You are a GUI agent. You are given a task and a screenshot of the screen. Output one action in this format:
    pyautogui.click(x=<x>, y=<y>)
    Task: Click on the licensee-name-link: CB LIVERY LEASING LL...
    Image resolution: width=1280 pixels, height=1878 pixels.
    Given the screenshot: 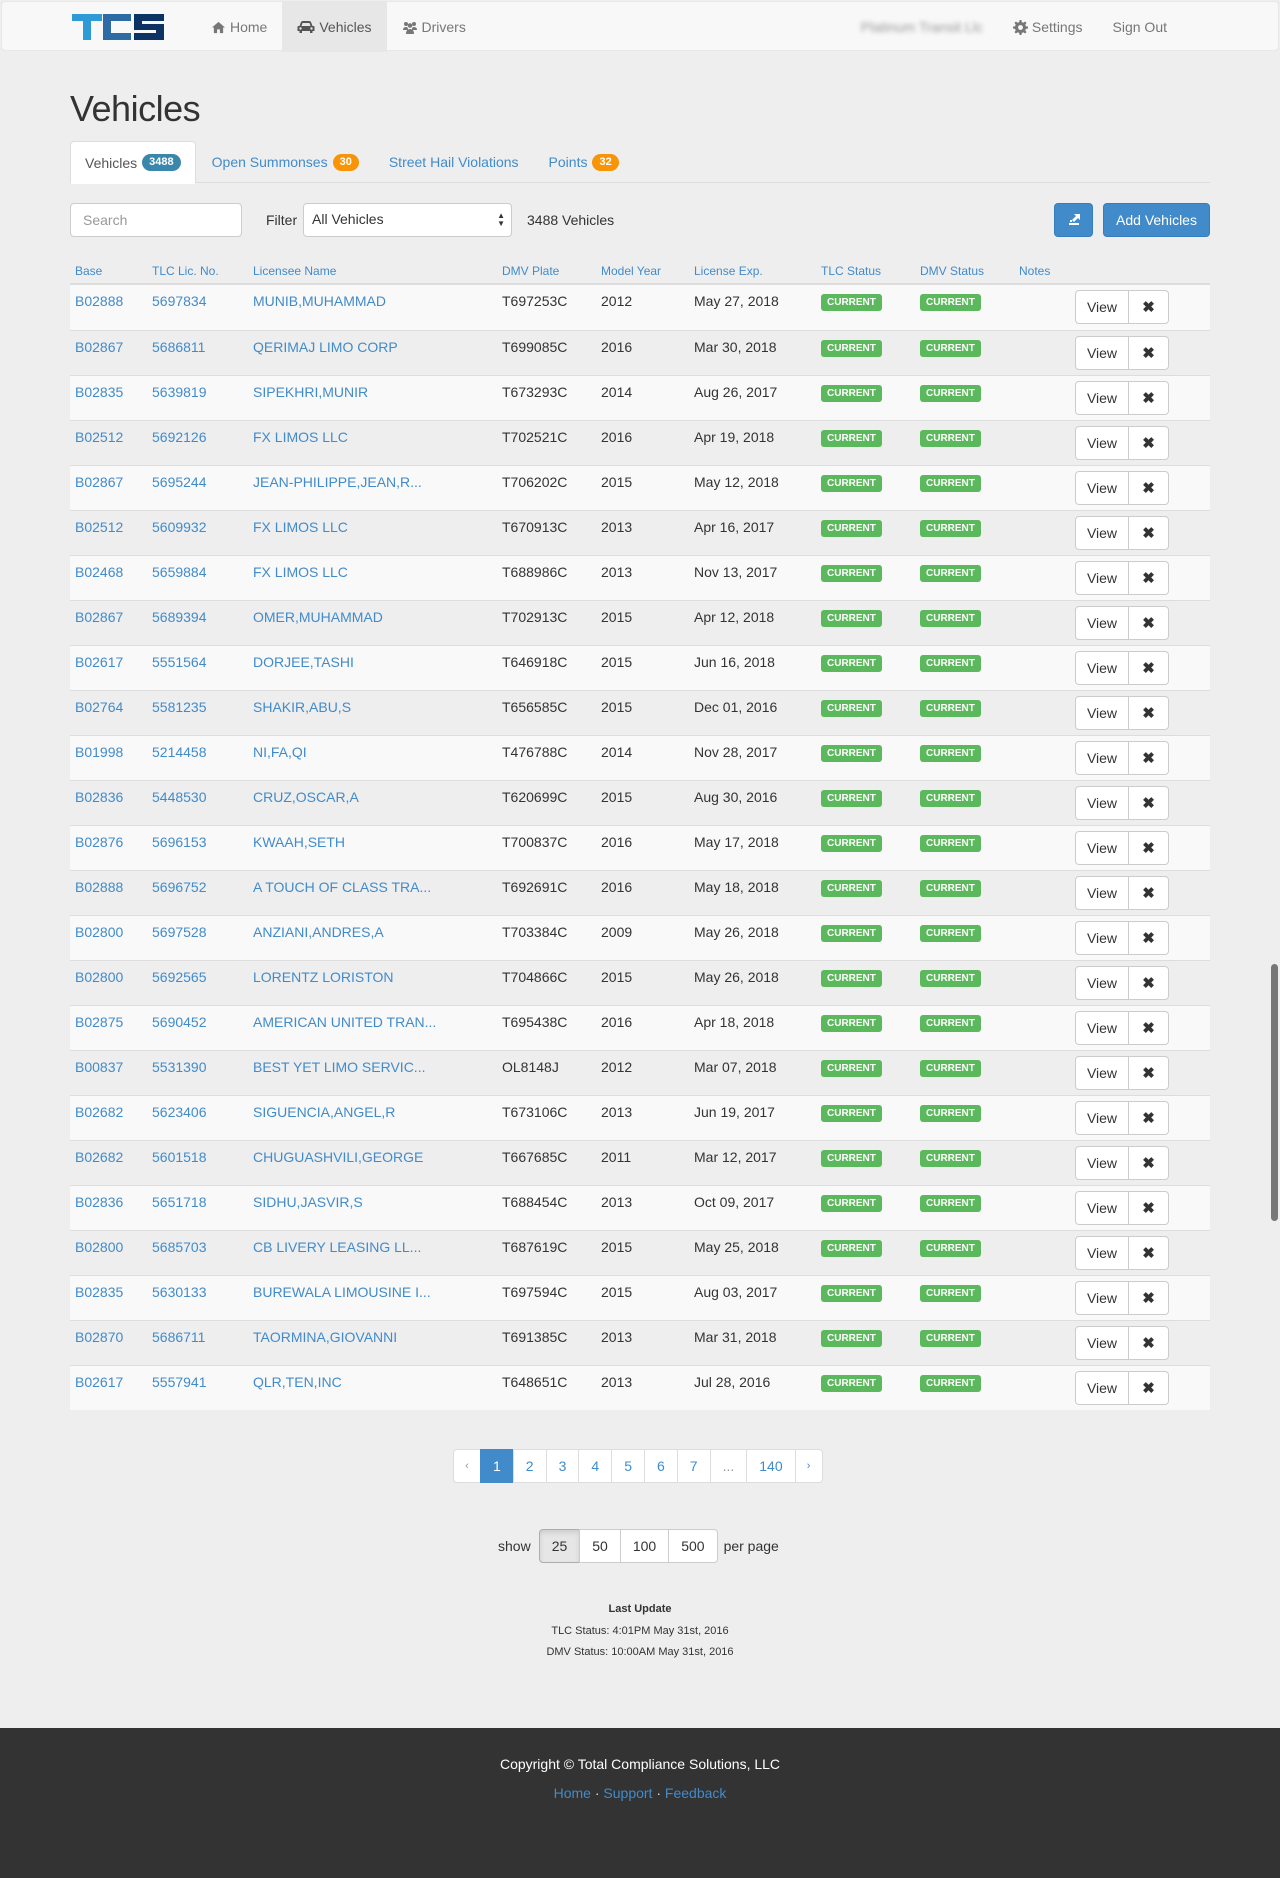 What is the action you would take?
    pyautogui.click(x=337, y=1247)
    